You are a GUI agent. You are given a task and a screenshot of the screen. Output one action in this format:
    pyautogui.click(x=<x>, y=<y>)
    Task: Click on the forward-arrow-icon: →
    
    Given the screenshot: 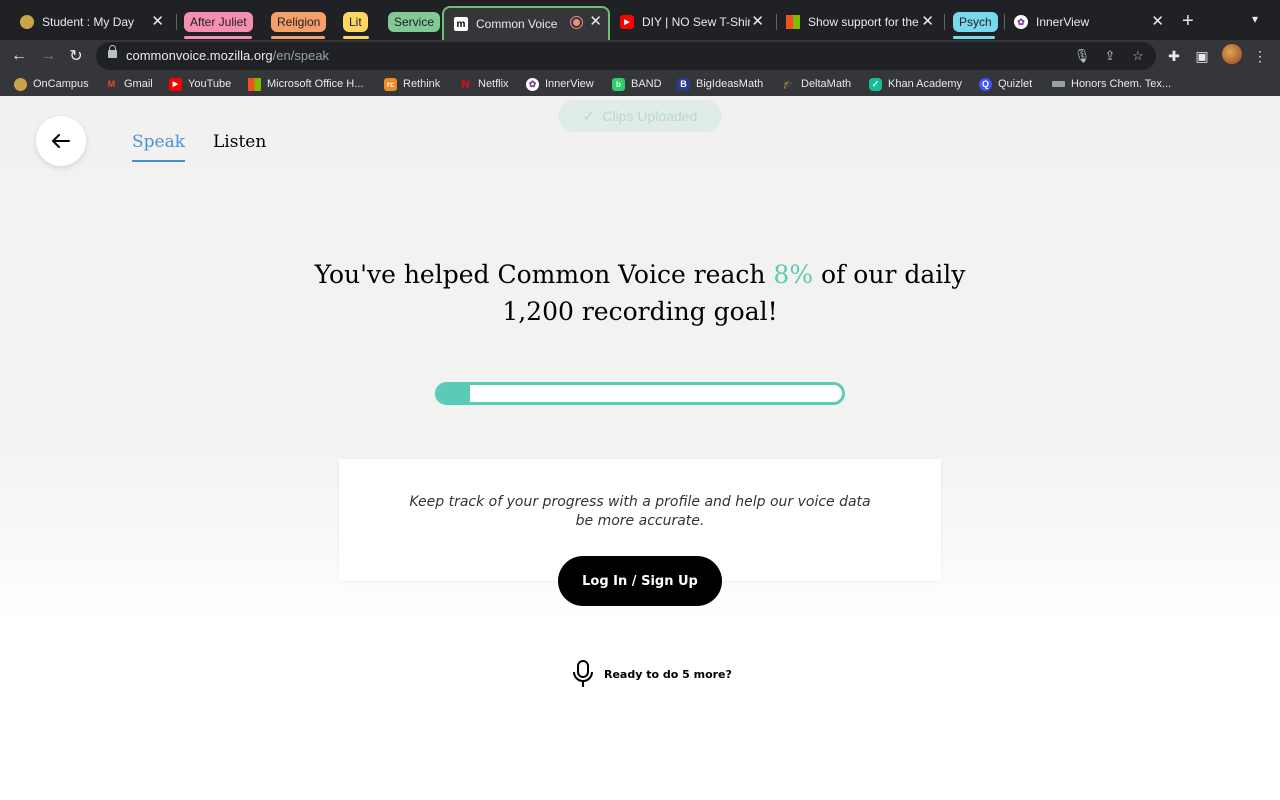 What is the action you would take?
    pyautogui.click(x=48, y=56)
    